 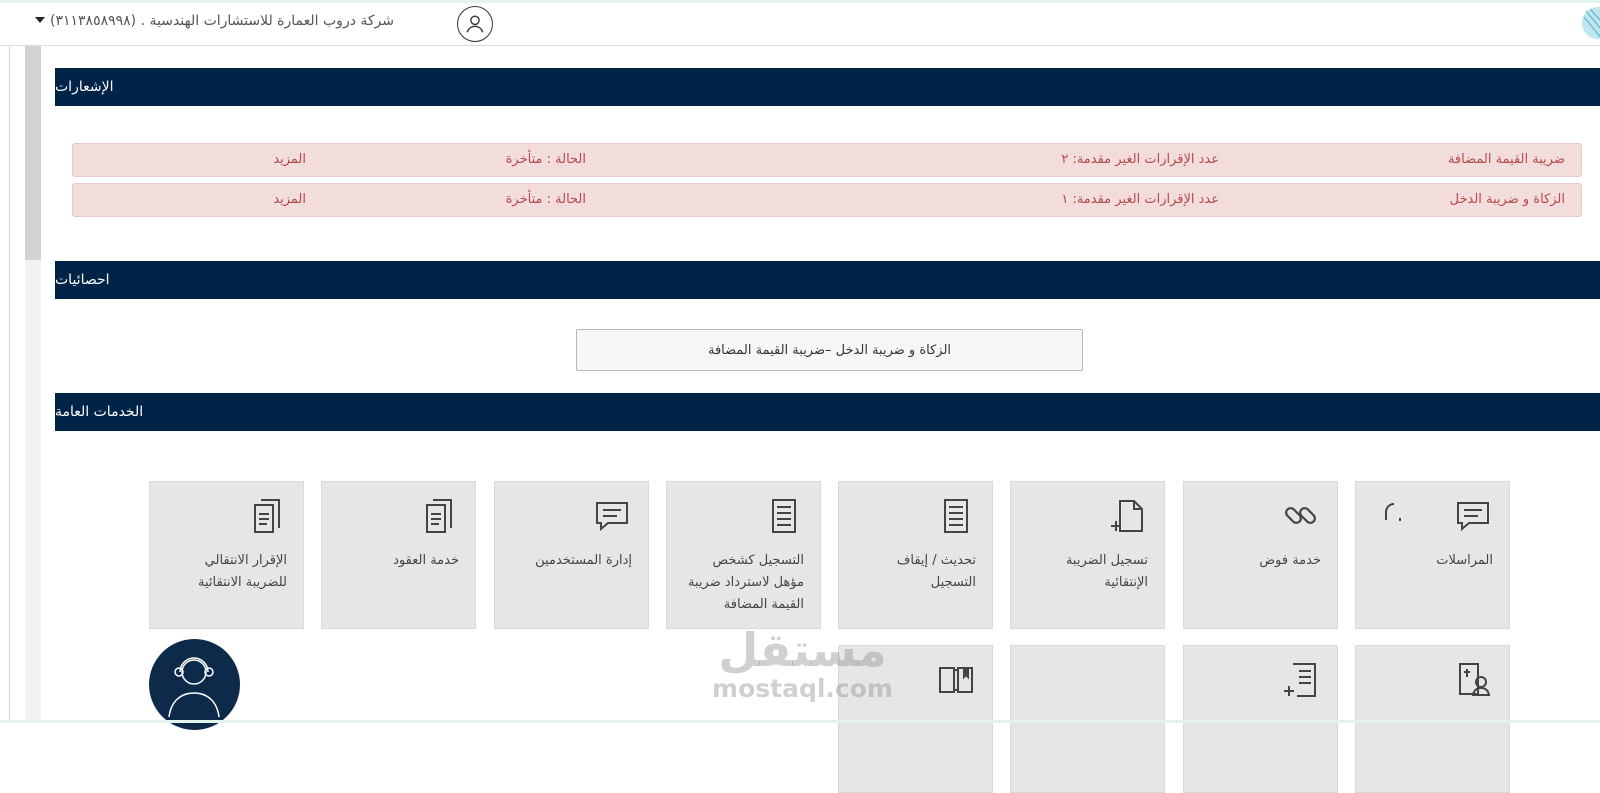 I want to click on tile-label: تحديث / إيقاف التسجيل, so click(x=936, y=571).